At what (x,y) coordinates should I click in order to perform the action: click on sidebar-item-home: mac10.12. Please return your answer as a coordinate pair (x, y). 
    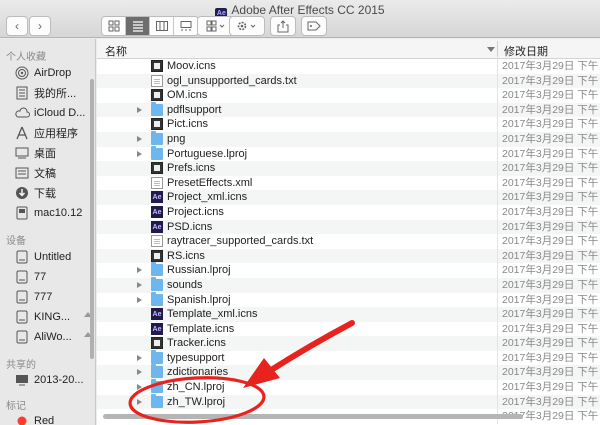
    Looking at the image, I should click on (47, 213).